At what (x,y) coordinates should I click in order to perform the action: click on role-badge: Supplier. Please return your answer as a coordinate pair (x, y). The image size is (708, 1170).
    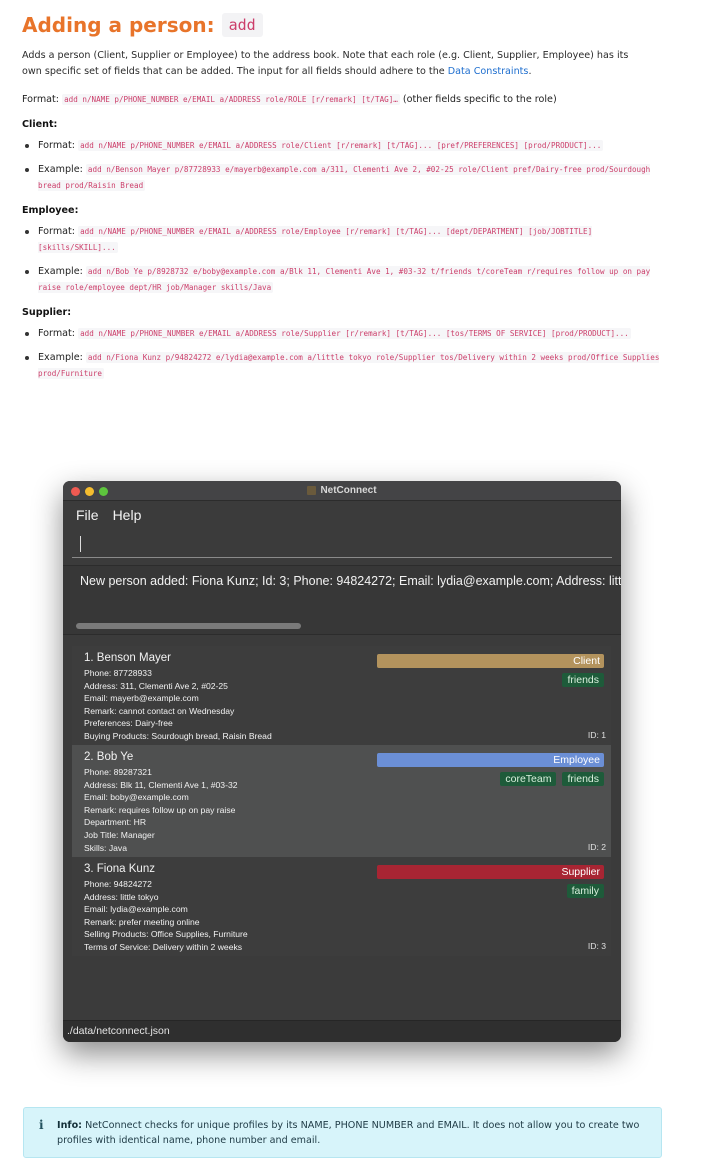
    Looking at the image, I should click on (490, 872).